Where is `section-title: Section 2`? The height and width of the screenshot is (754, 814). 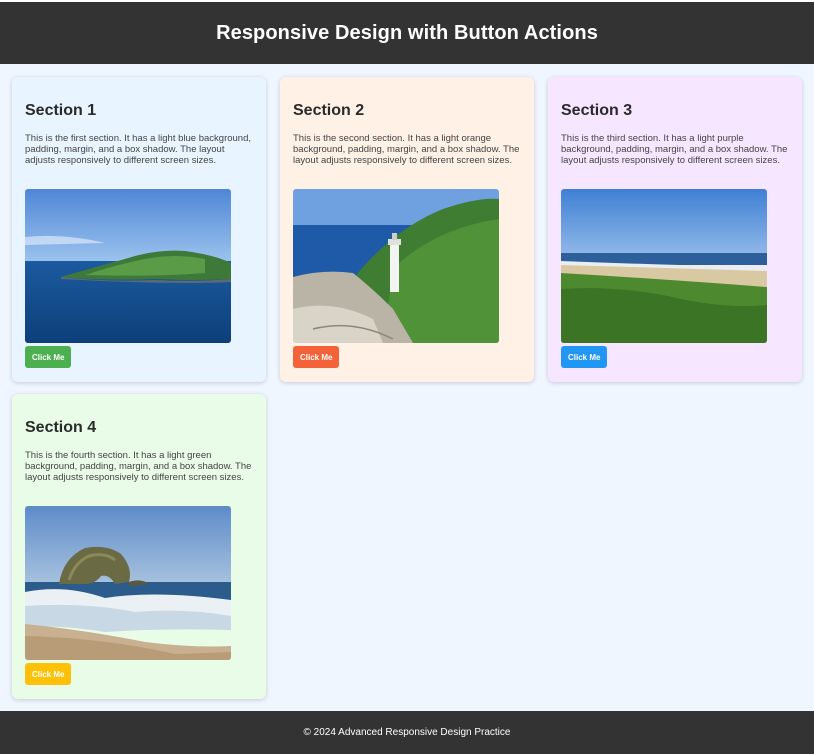
section-title: Section 2 is located at coordinates (329, 110).